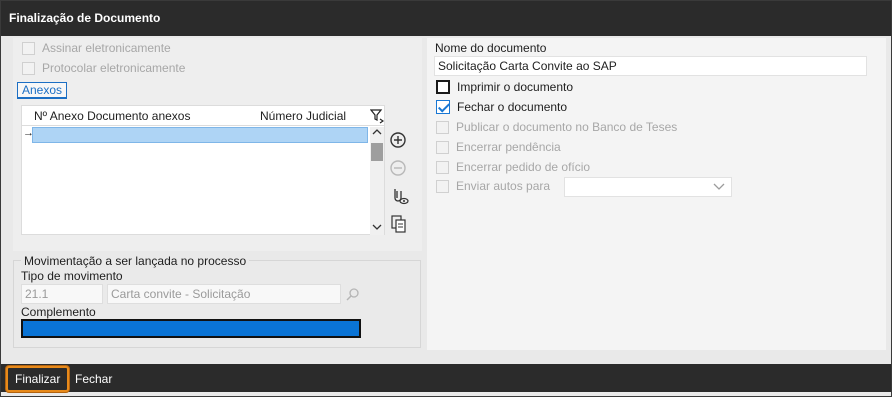 Image resolution: width=892 pixels, height=397 pixels. Describe the element at coordinates (200, 135) in the screenshot. I see `table-row` at that location.